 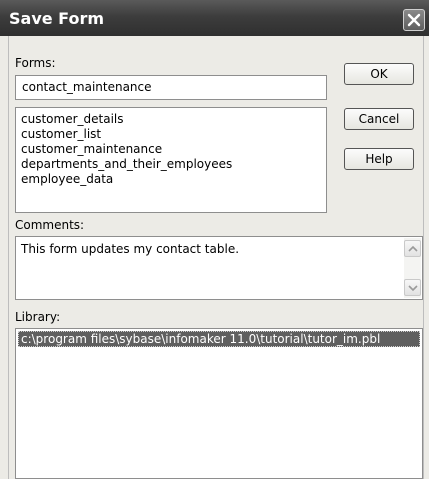 What do you see at coordinates (38, 317) in the screenshot?
I see `library-label: Library:` at bounding box center [38, 317].